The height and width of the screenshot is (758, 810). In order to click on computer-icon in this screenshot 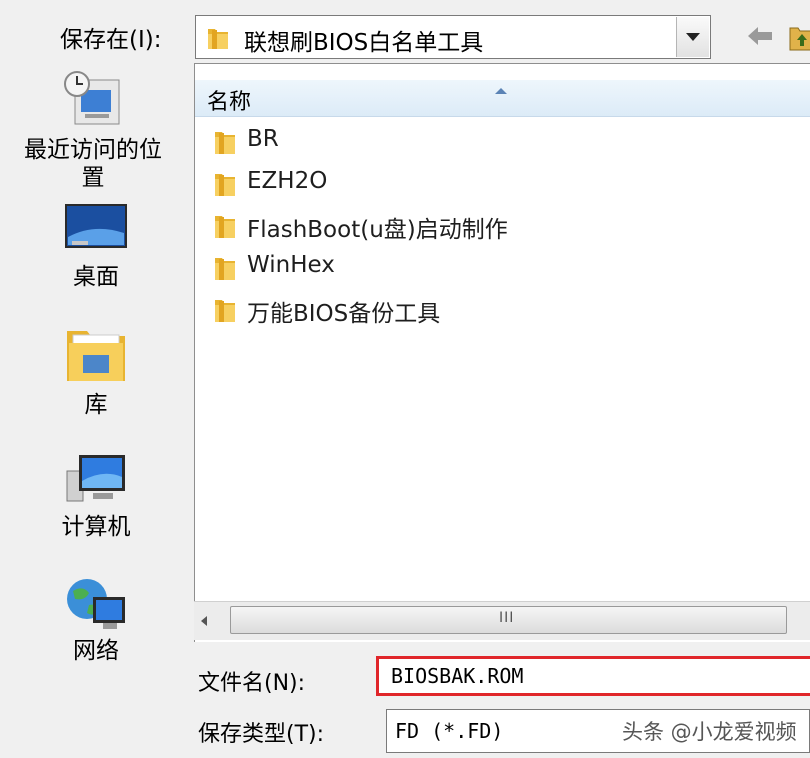, I will do `click(95, 478)`.